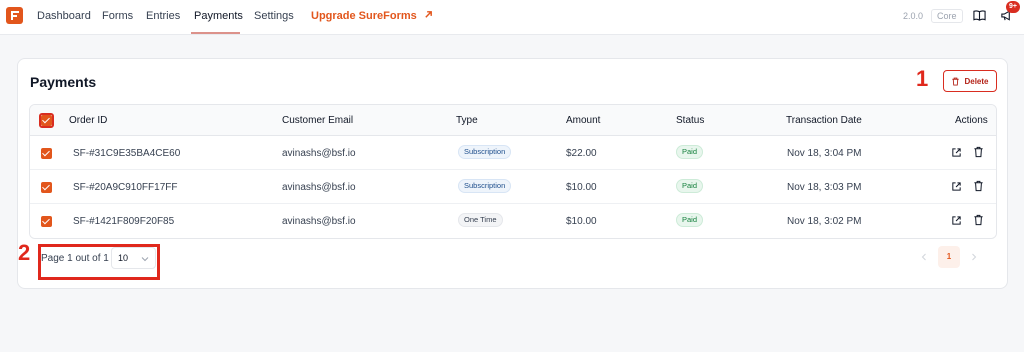 The height and width of the screenshot is (352, 1024). I want to click on col-type: Type, so click(467, 120).